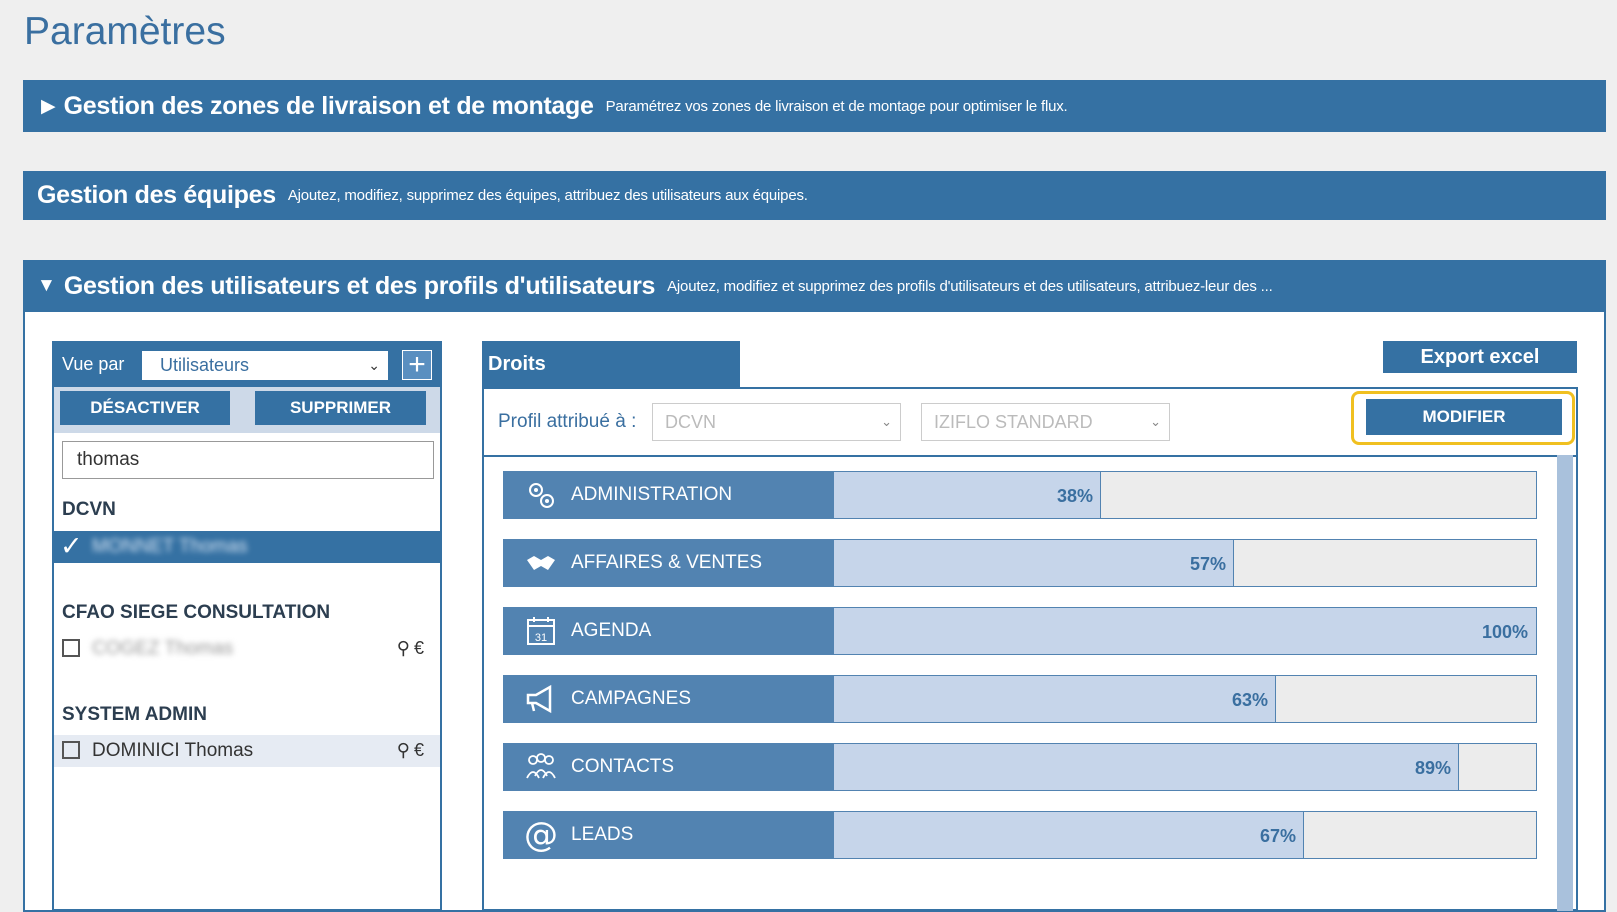 This screenshot has height=912, width=1617. What do you see at coordinates (265, 365) in the screenshot?
I see `vue-par-select: Utilisateurs ⌄` at bounding box center [265, 365].